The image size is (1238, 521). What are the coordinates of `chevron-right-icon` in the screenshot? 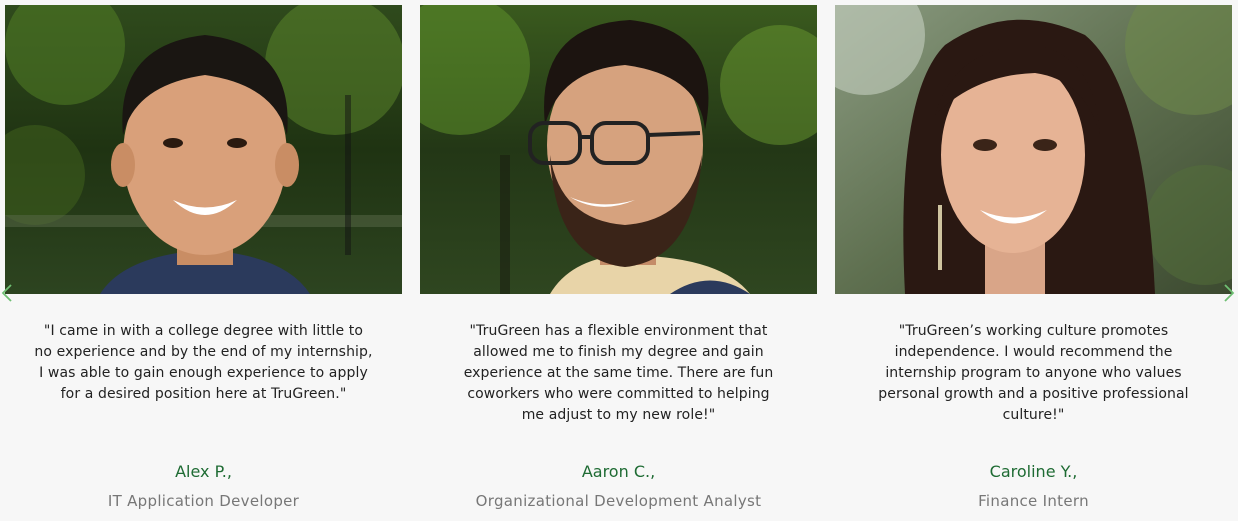 It's located at (1229, 293).